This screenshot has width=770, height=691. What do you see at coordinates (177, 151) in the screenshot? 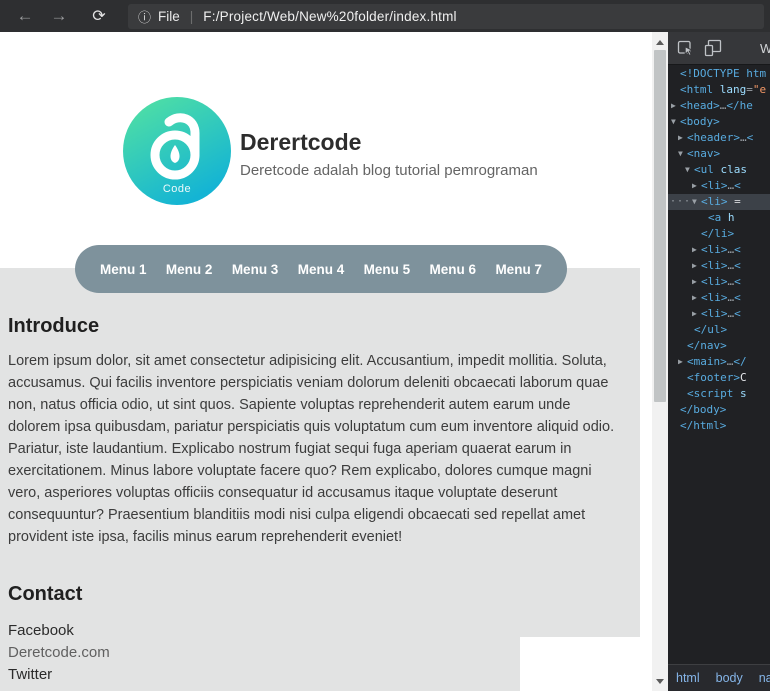
I see `site-logo: Code` at bounding box center [177, 151].